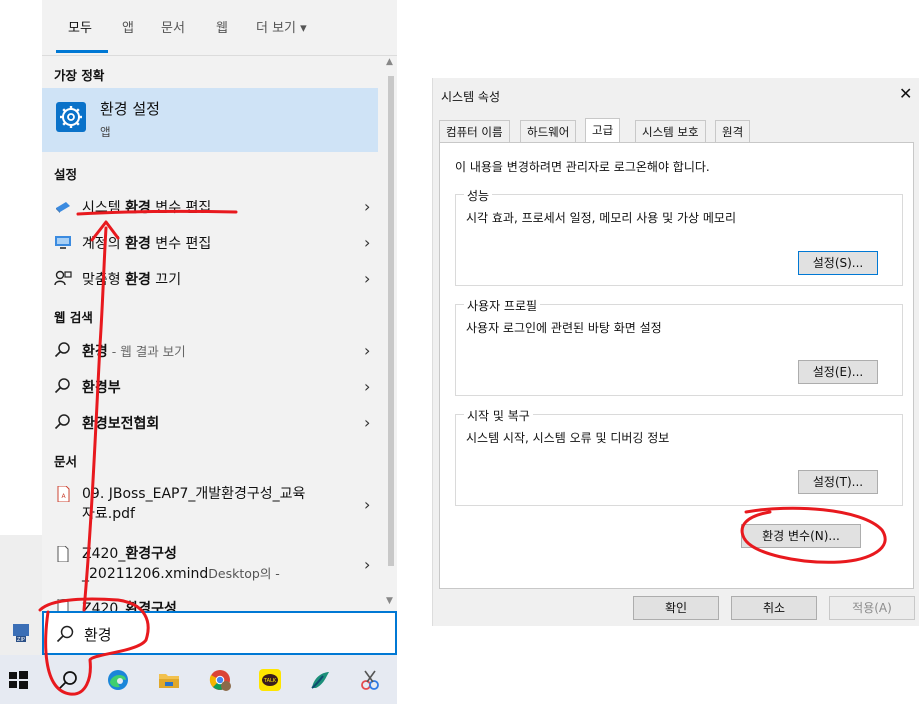 Image resolution: width=919 pixels, height=704 pixels. Describe the element at coordinates (80, 26) in the screenshot. I see `tab-all: 모두` at that location.